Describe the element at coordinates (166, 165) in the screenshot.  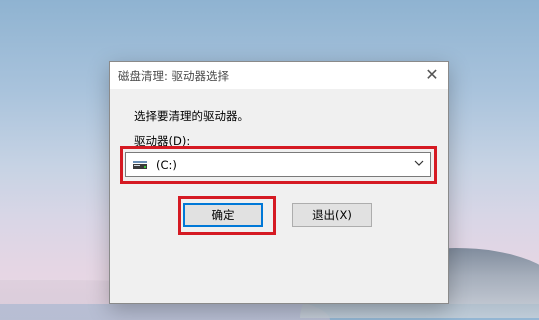
I see `selected-drive: (C:)` at that location.